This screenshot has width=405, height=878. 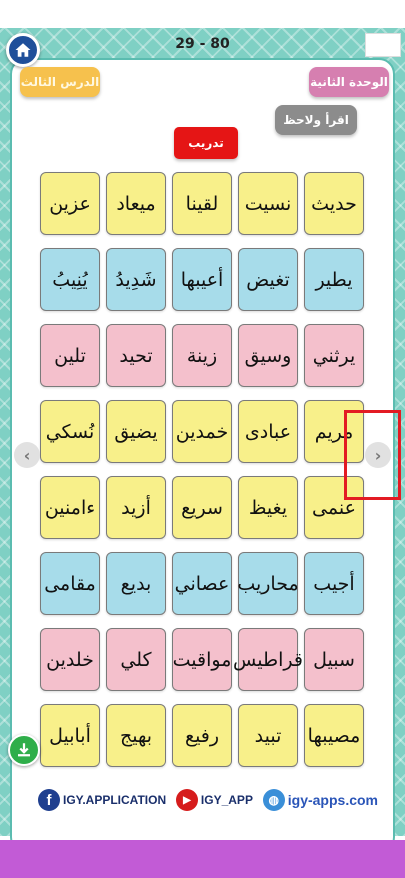 I want to click on word-card: مواقيت, so click(x=202, y=659).